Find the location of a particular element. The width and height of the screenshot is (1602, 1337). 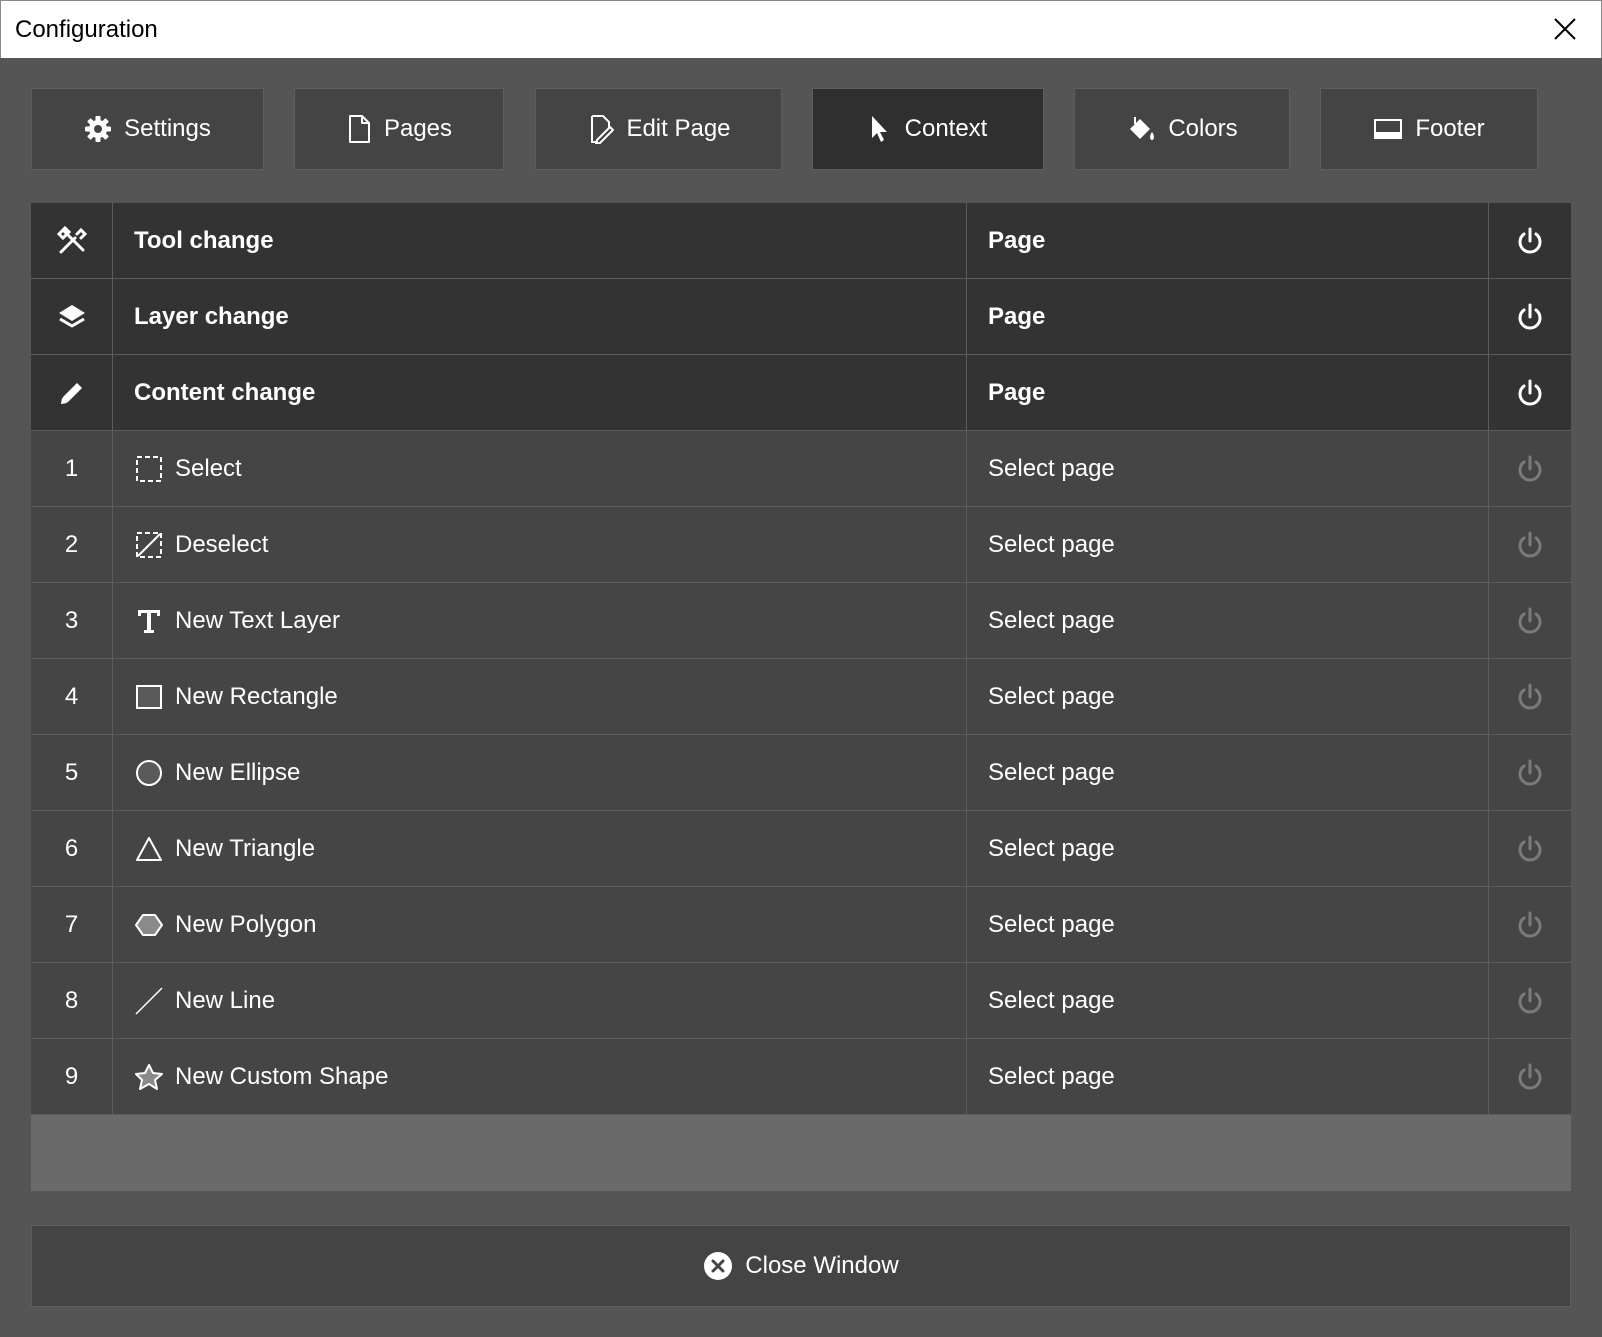

row-index: 9 is located at coordinates (72, 1077).